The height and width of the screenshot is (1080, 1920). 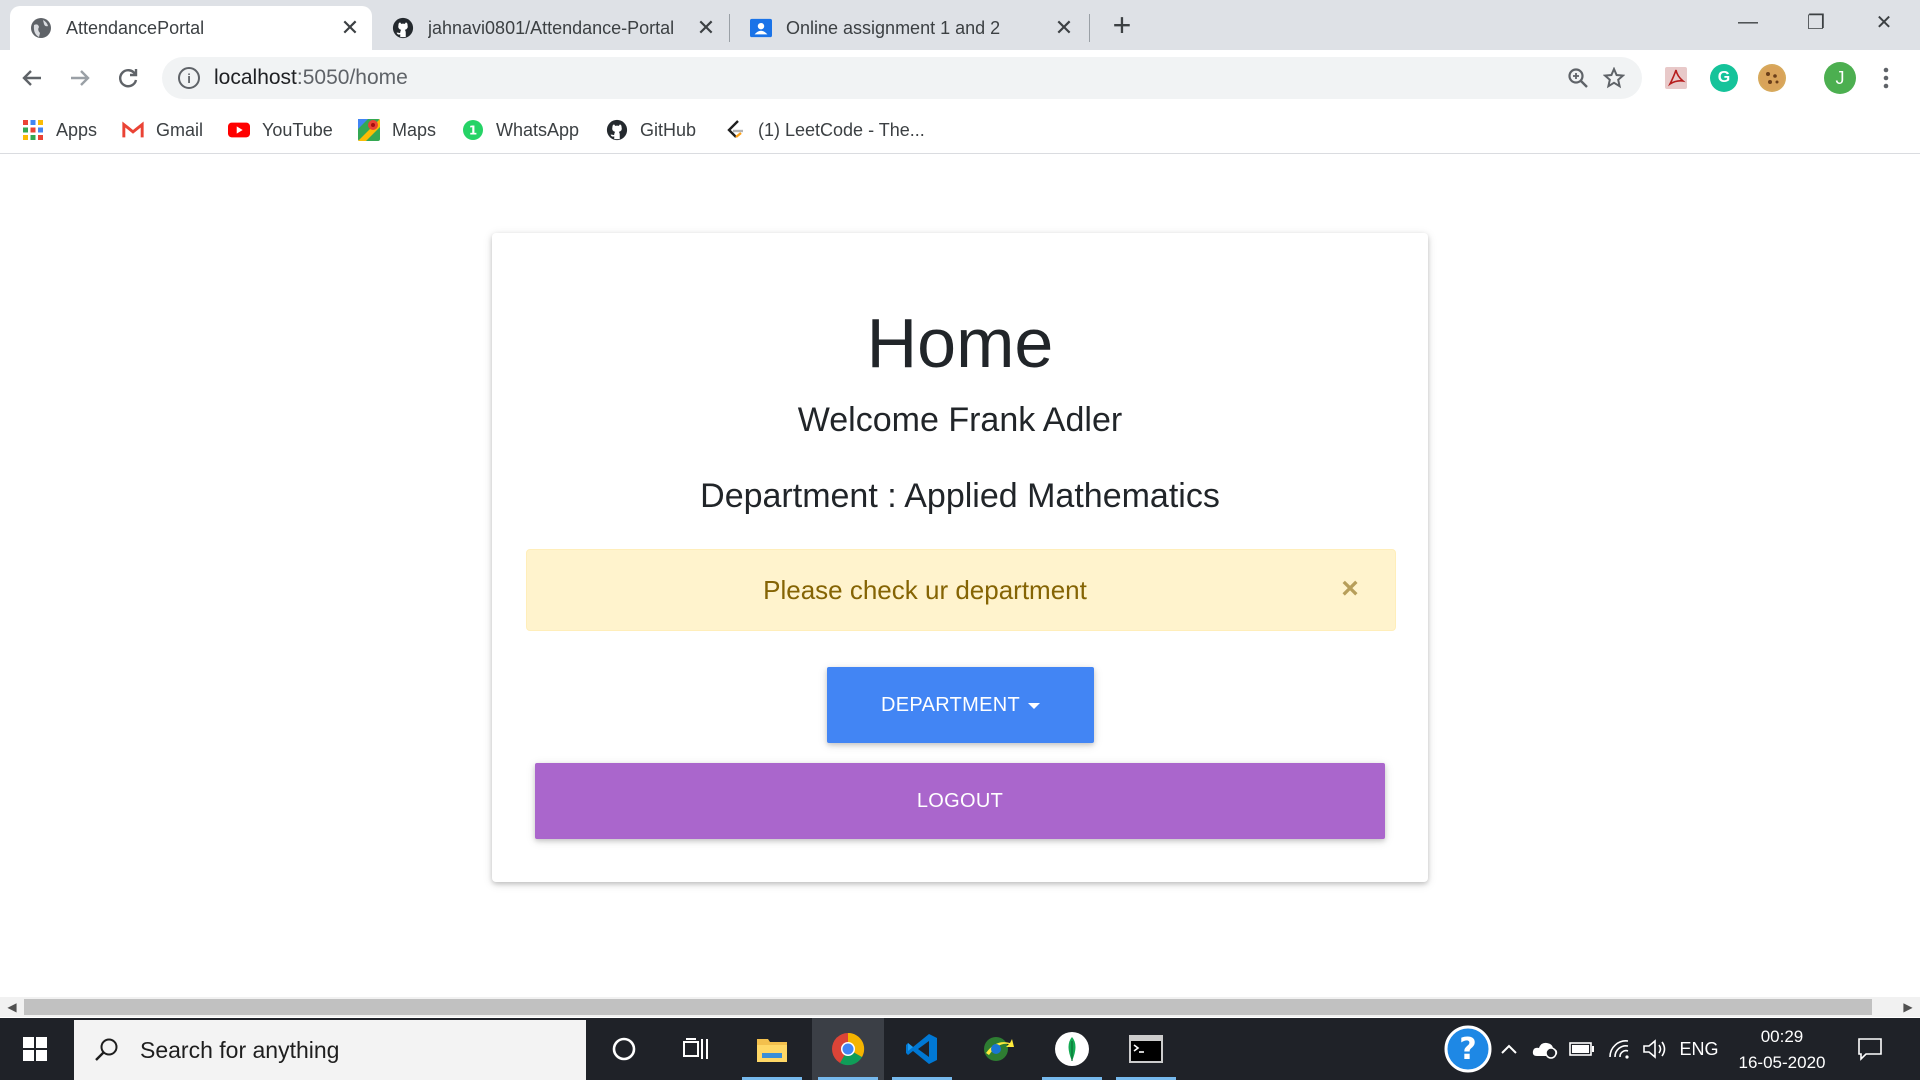 I want to click on restore-window-button: ❐, so click(x=1816, y=22).